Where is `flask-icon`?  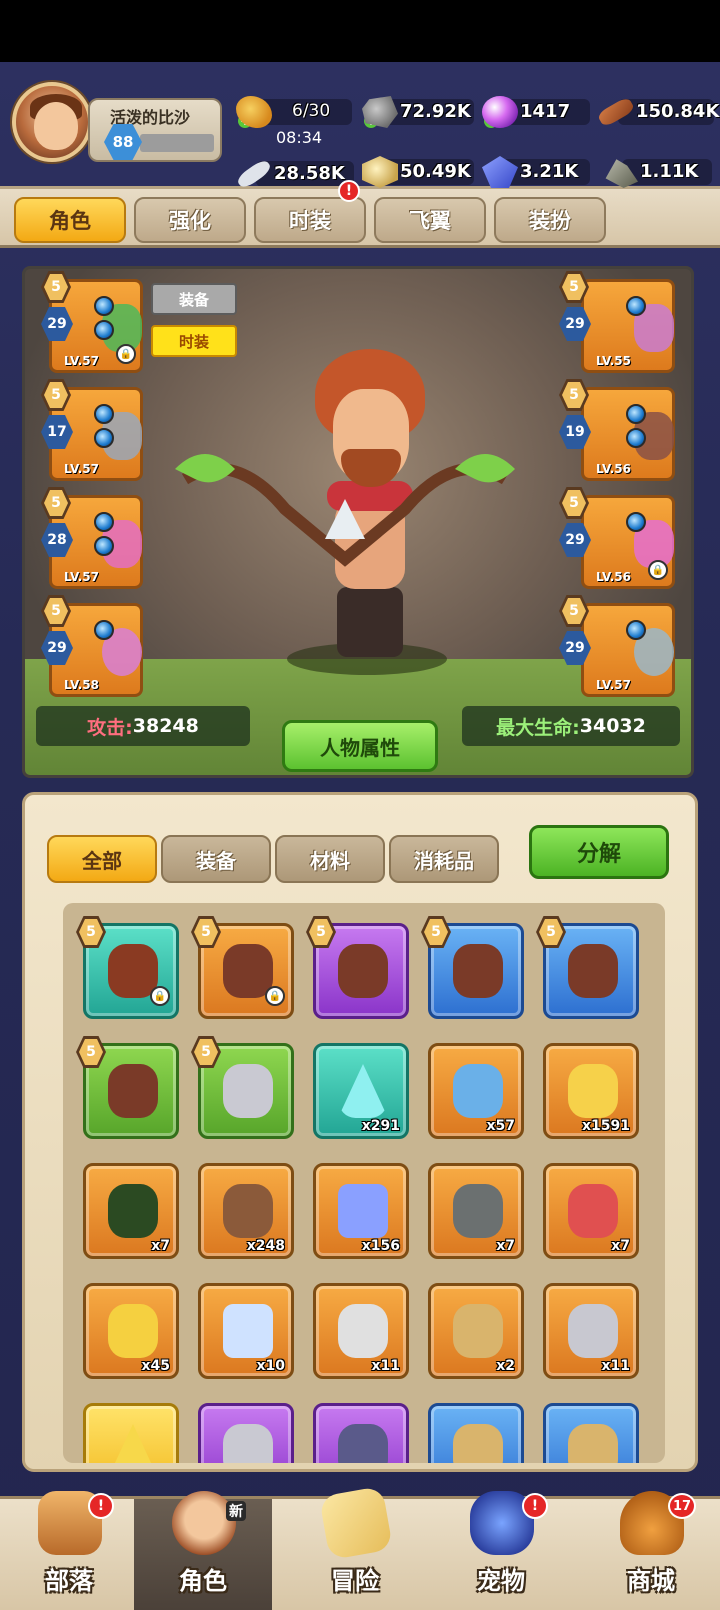 flask-icon is located at coordinates (133, 1211).